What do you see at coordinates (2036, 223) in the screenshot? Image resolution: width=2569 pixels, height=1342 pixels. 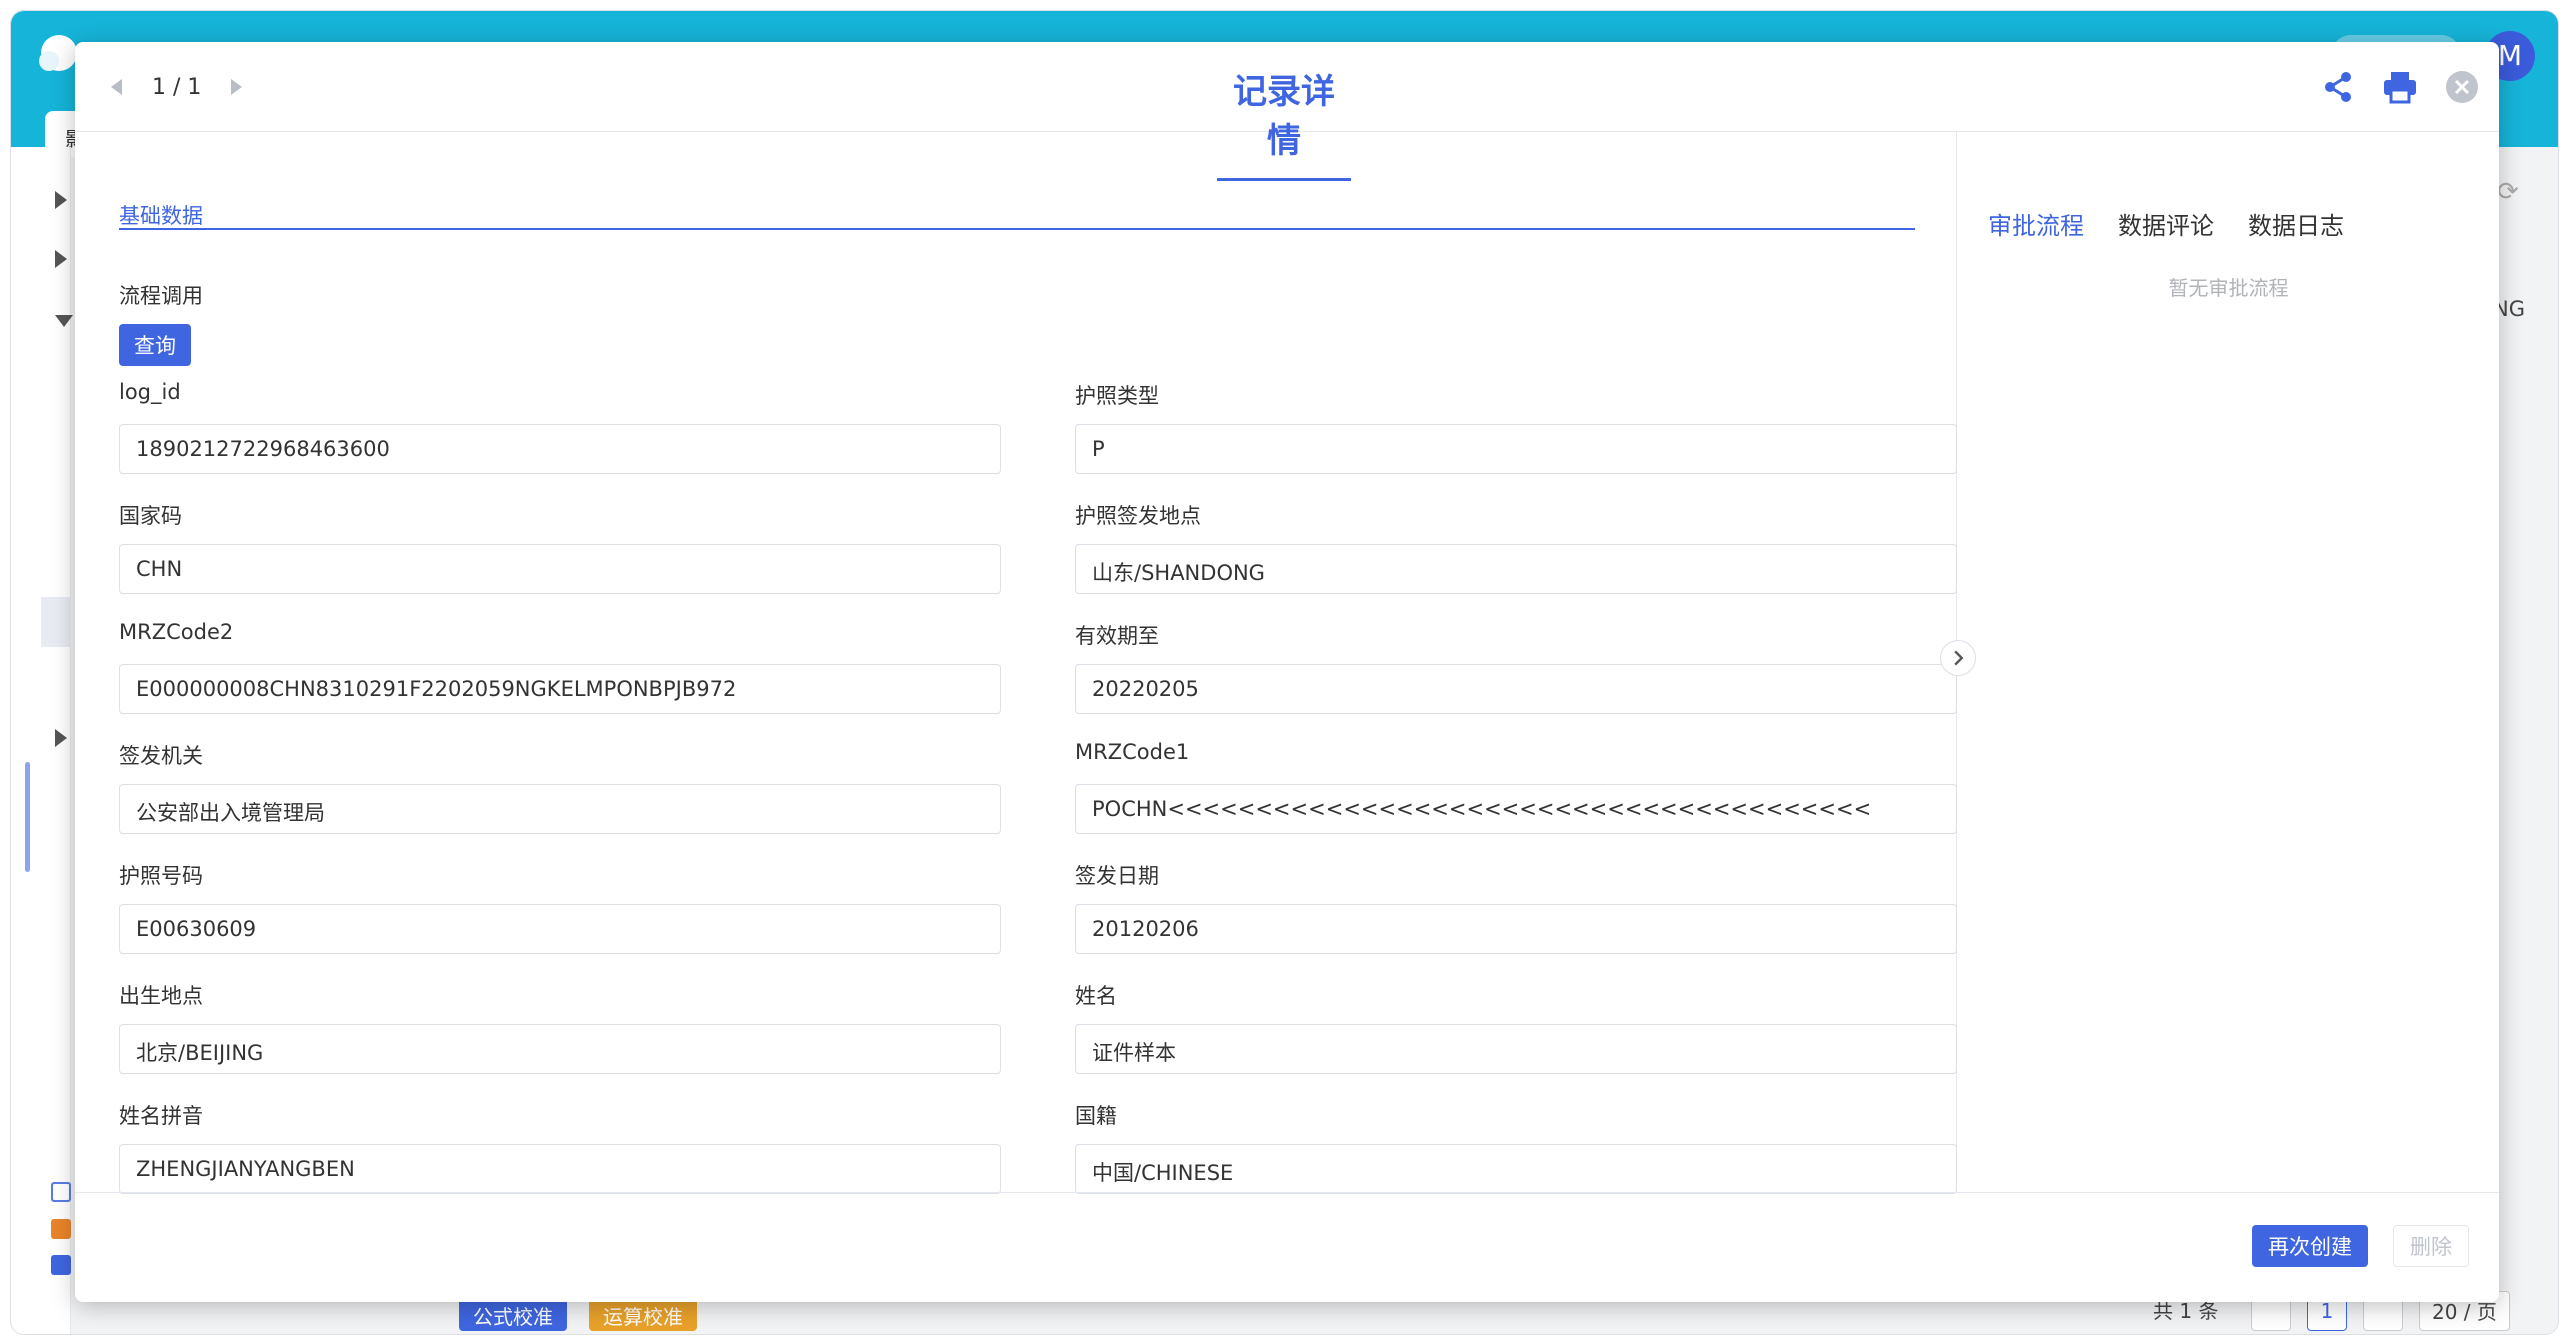 I see `tab-approval-flow: 审批流程` at bounding box center [2036, 223].